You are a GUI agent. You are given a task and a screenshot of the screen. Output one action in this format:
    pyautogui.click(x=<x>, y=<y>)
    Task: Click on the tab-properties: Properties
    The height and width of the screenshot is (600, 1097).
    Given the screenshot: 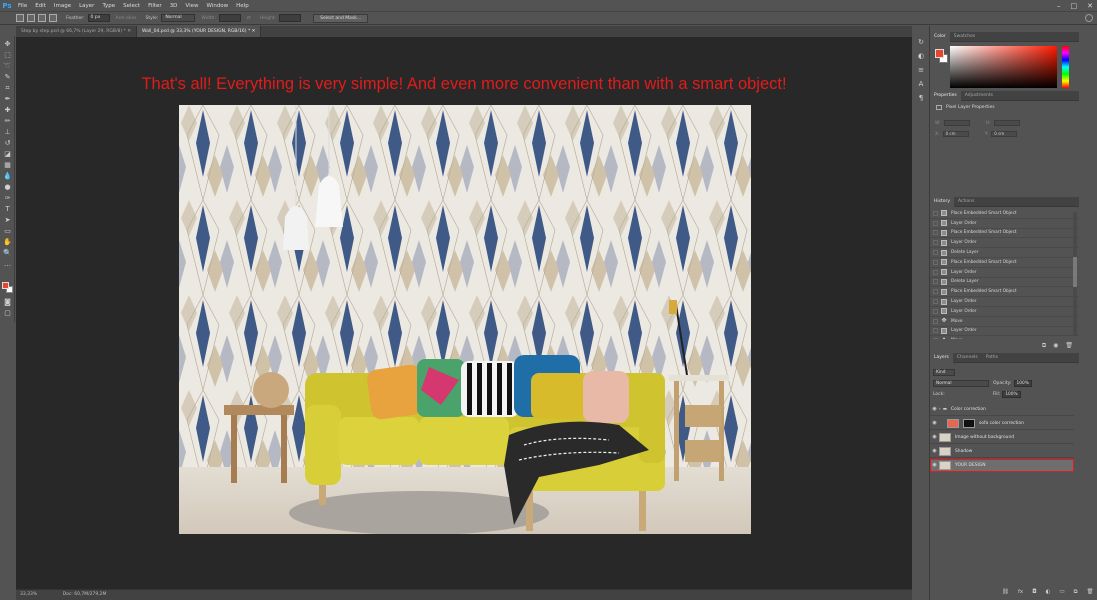 What is the action you would take?
    pyautogui.click(x=945, y=95)
    